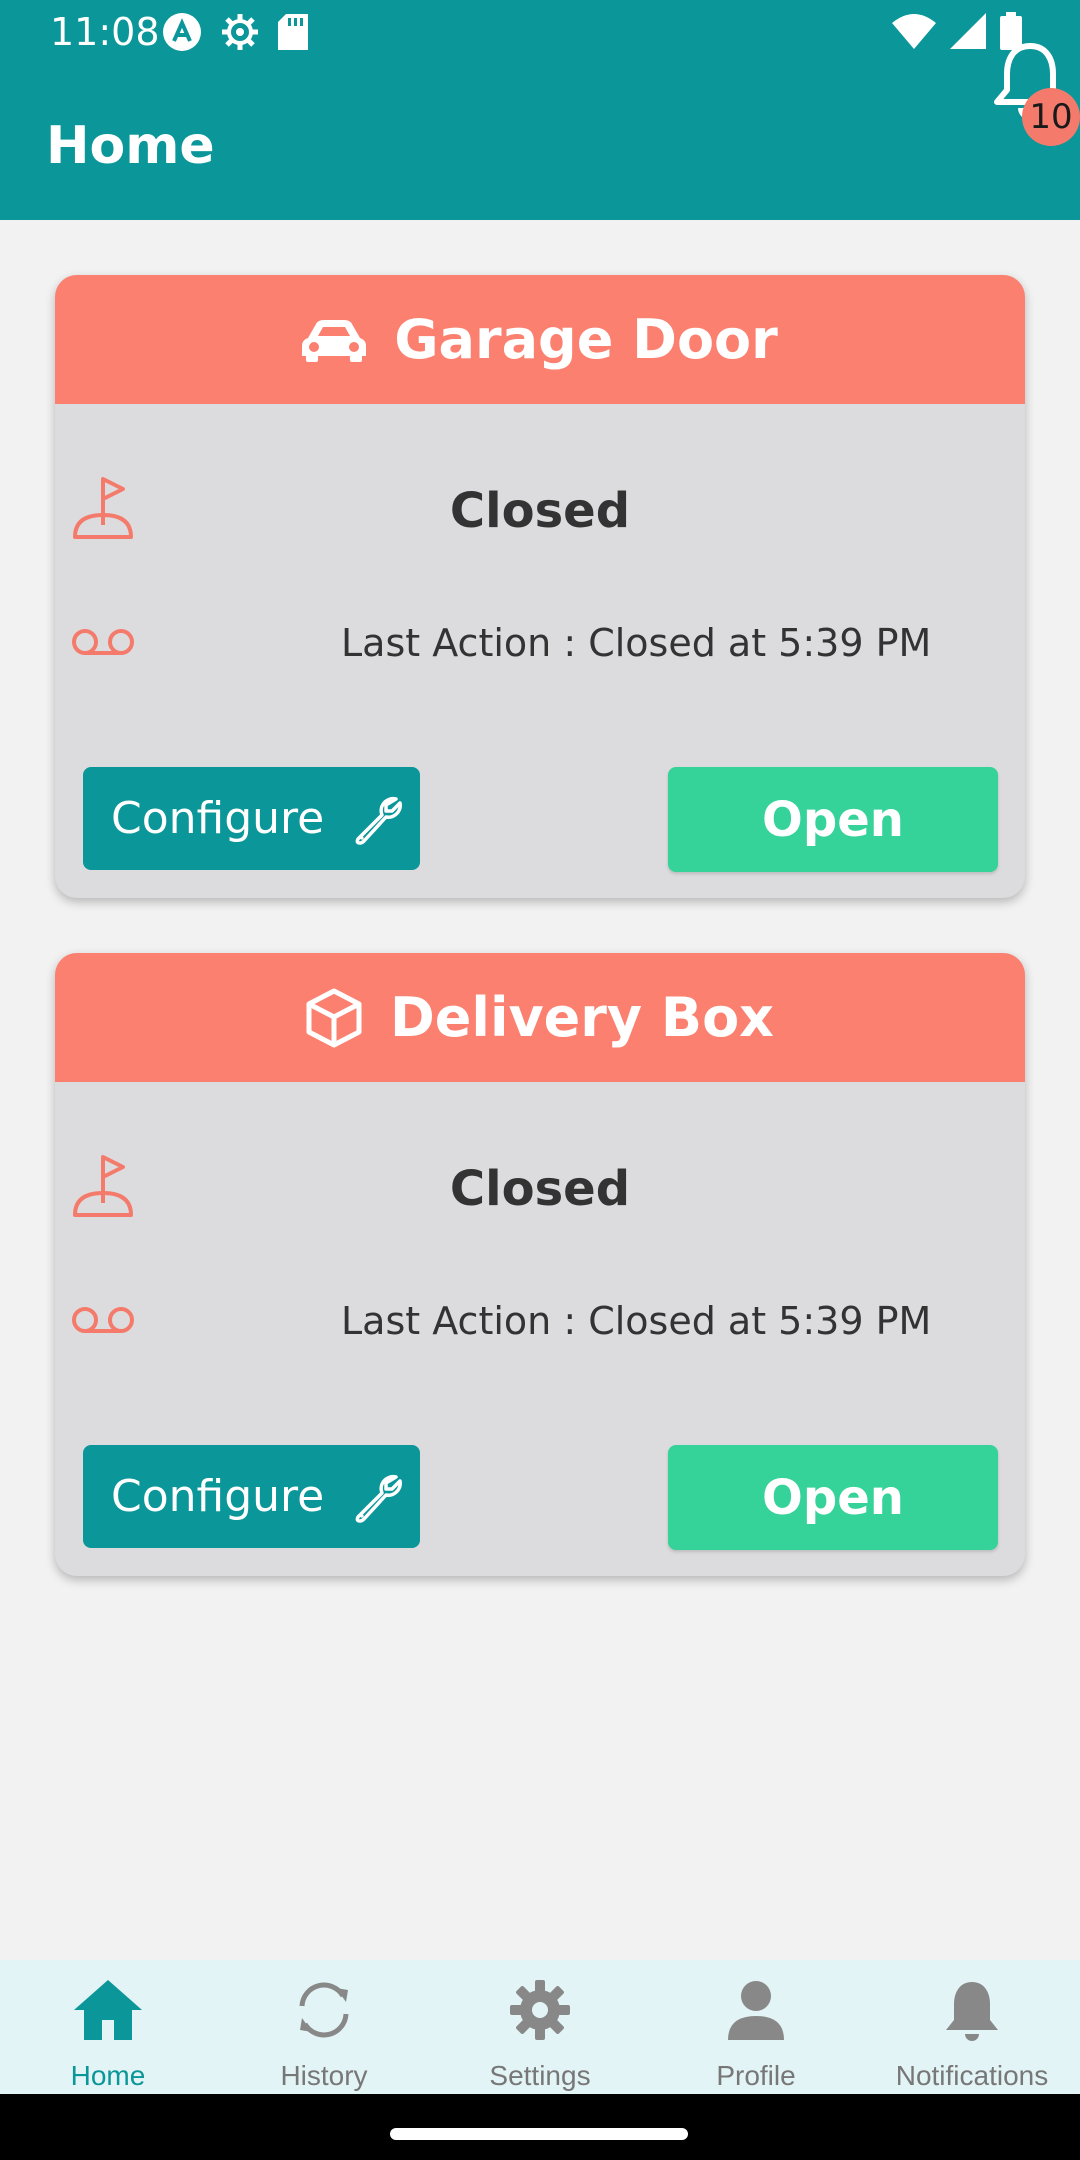  What do you see at coordinates (540, 2075) in the screenshot?
I see `nav-label: Settings` at bounding box center [540, 2075].